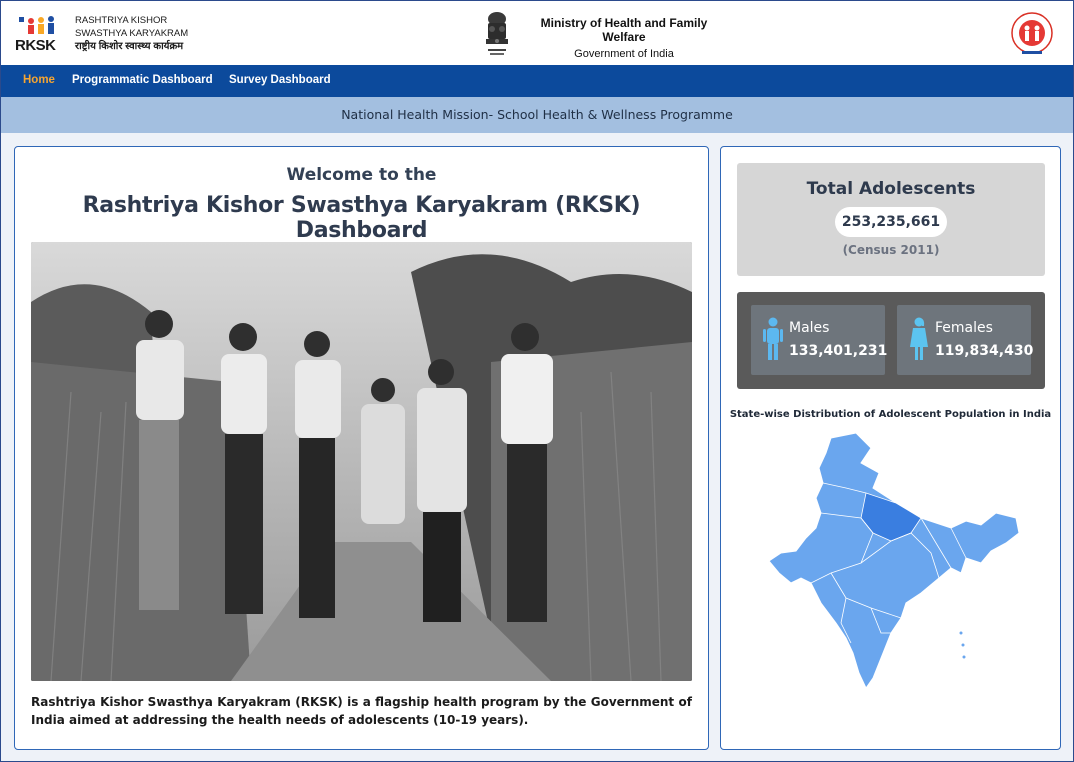 Image resolution: width=1074 pixels, height=762 pixels. I want to click on males-value: 133,401,231, so click(838, 351).